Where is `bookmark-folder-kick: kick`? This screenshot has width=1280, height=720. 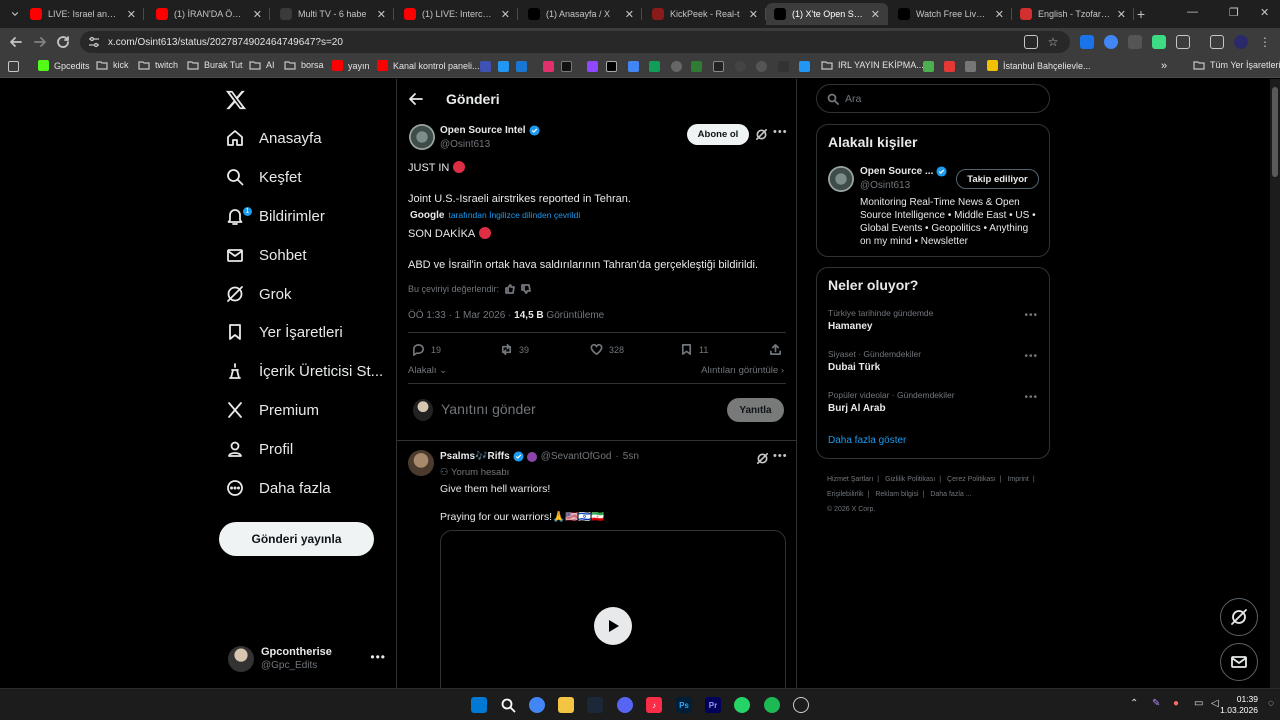 bookmark-folder-kick: kick is located at coordinates (112, 65).